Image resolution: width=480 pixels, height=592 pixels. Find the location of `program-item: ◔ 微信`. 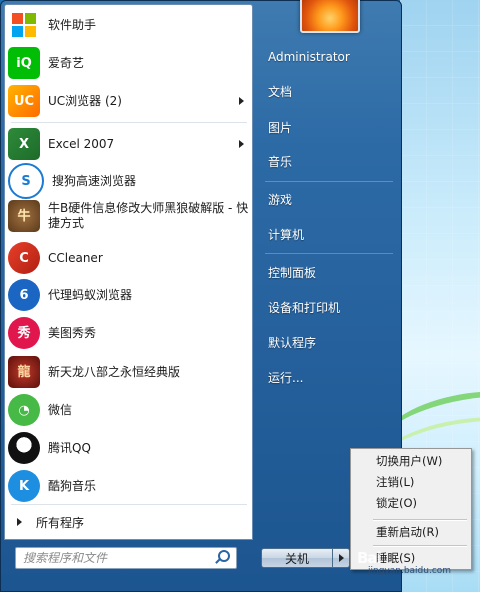

program-item: ◔ 微信 is located at coordinates (128, 410).